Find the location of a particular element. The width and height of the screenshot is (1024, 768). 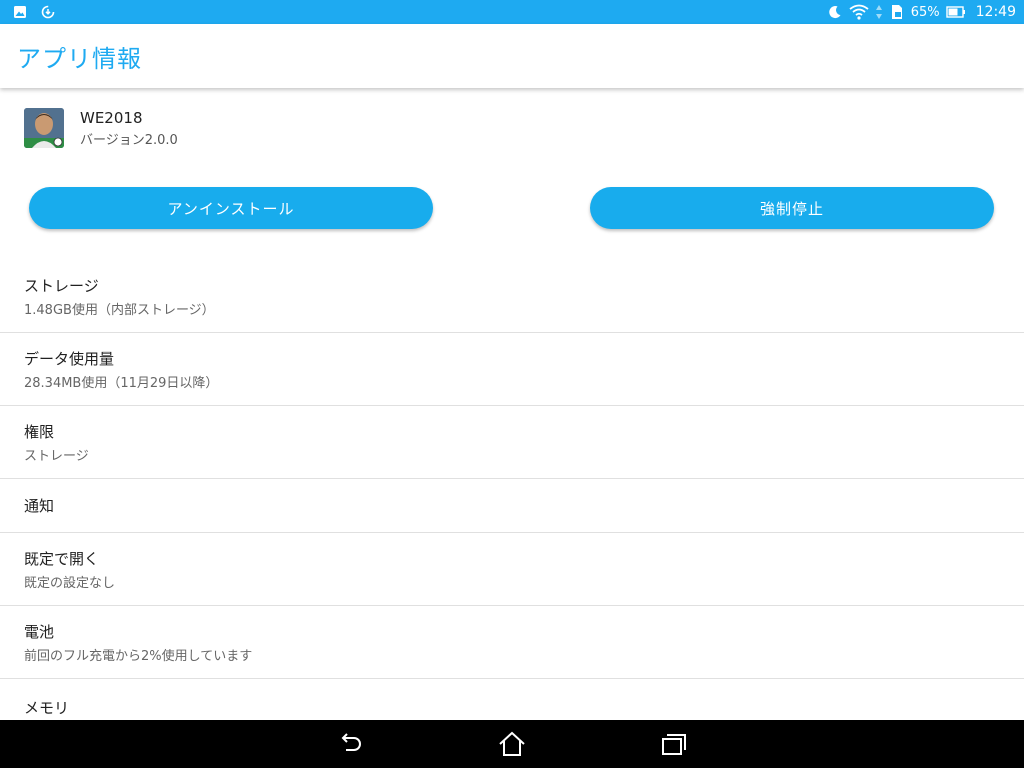

item-subtitle: 1.48GB使用（内部ストレージ） is located at coordinates (119, 310).